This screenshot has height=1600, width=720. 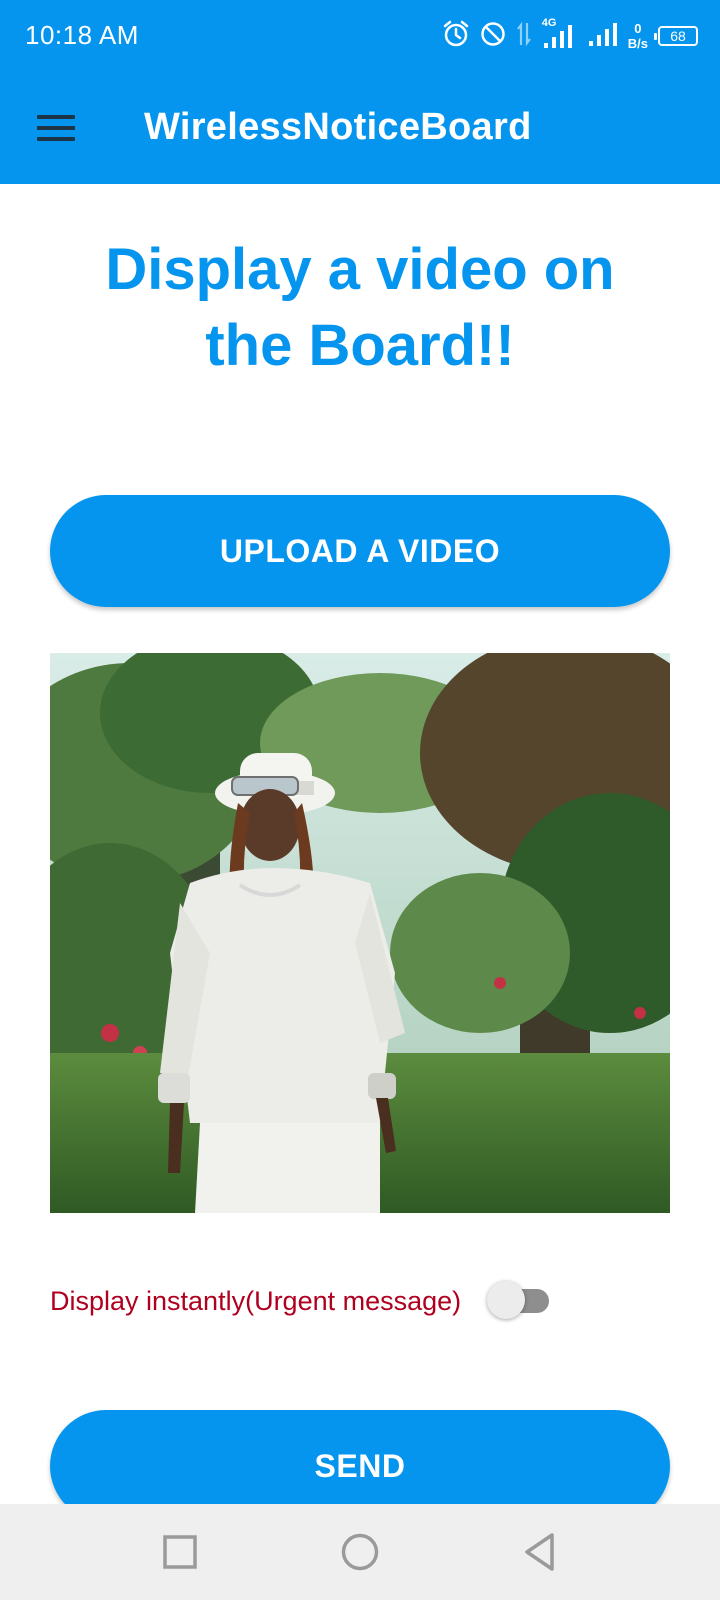 What do you see at coordinates (338, 127) in the screenshot?
I see `app-title: WirelessNoticeBoard` at bounding box center [338, 127].